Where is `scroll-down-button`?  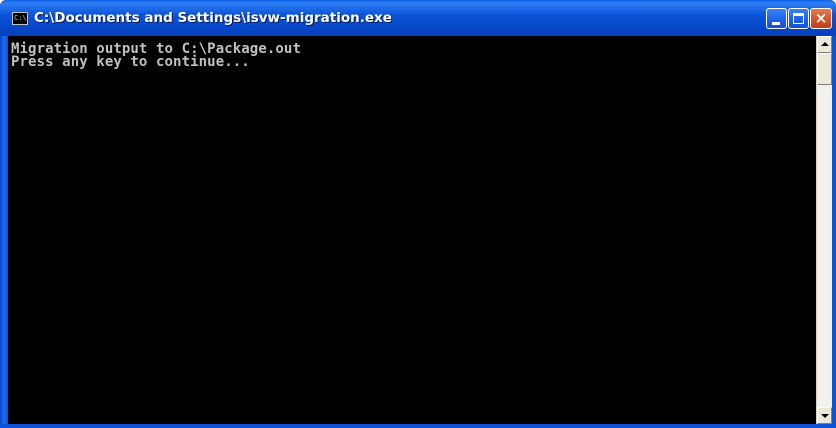 scroll-down-button is located at coordinates (824, 415).